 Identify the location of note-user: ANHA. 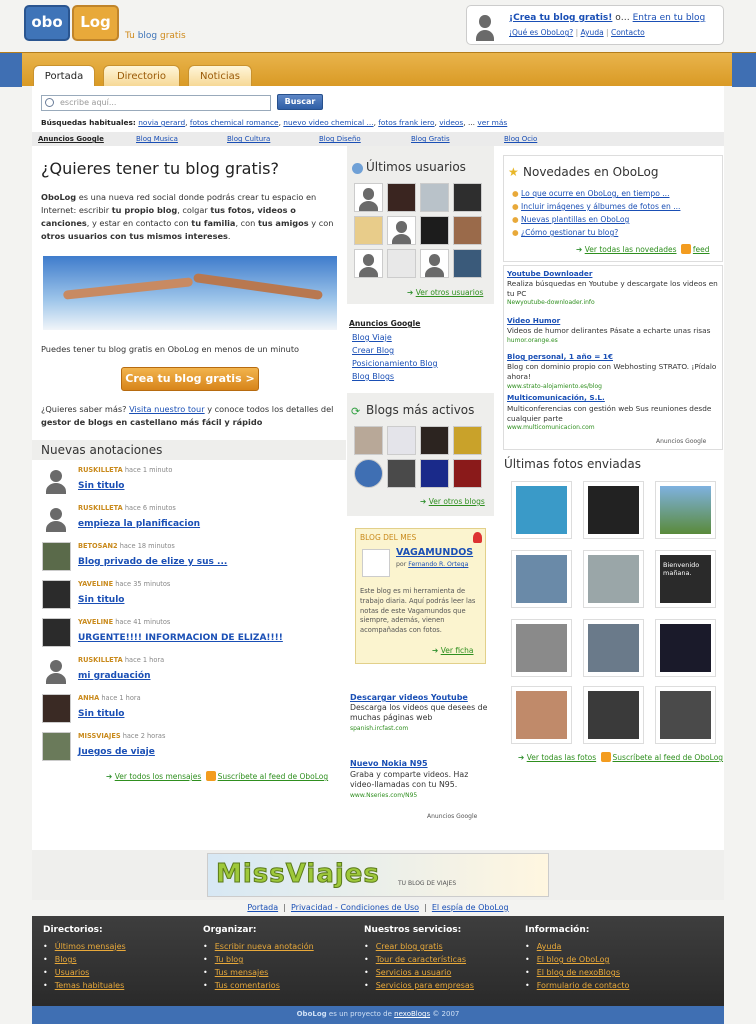
(88, 698).